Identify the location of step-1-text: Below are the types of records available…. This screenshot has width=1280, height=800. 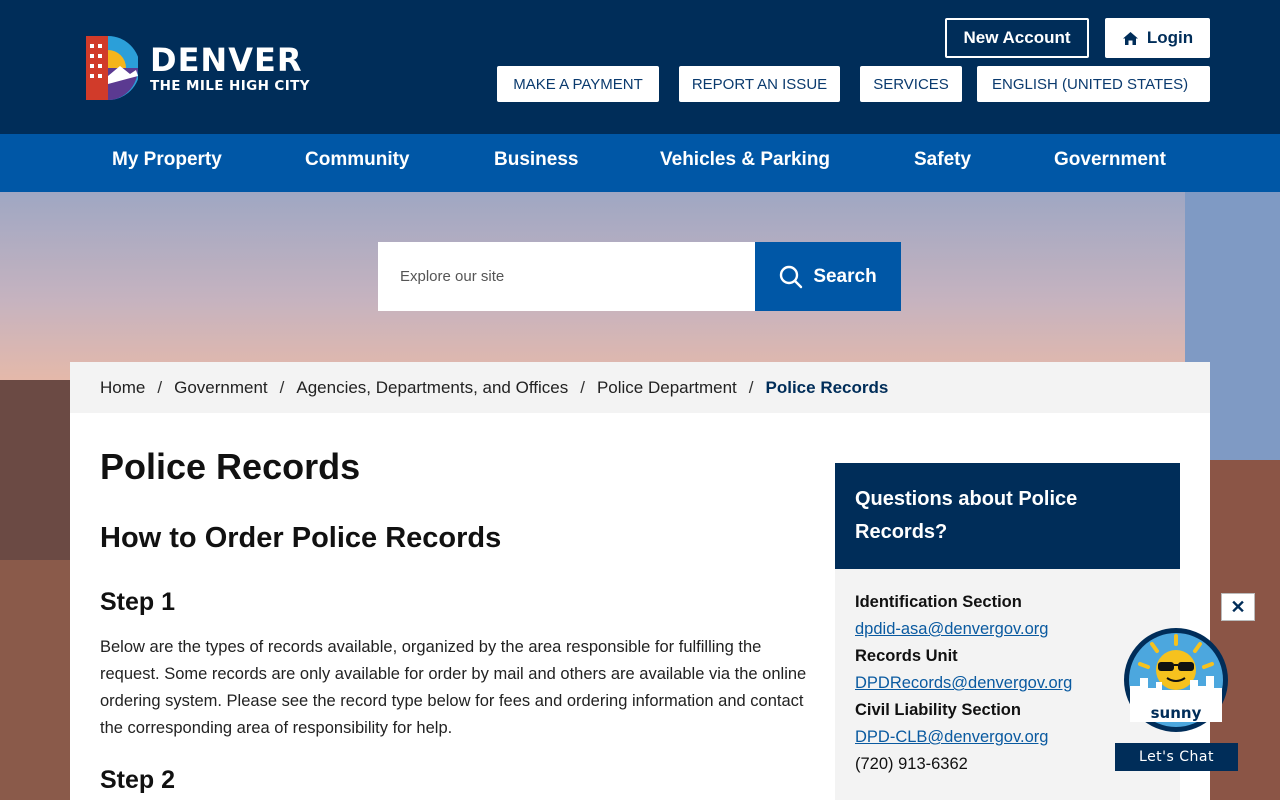
(453, 687).